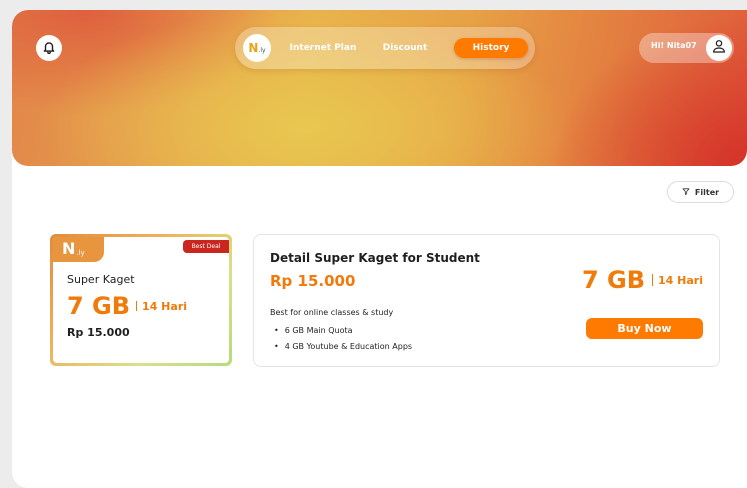  What do you see at coordinates (674, 45) in the screenshot?
I see `user-greeting: Hi! Nita07` at bounding box center [674, 45].